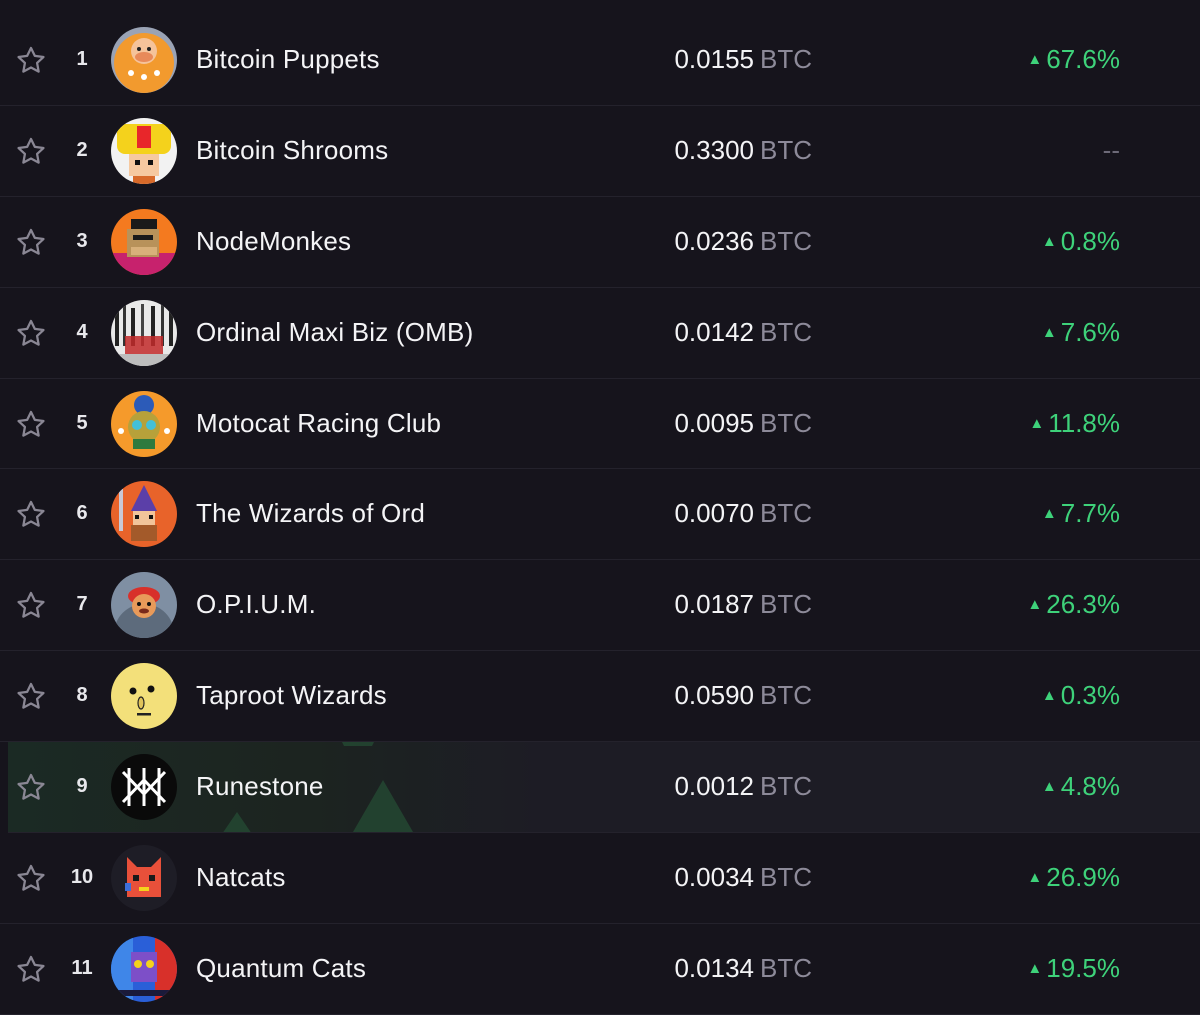 This screenshot has height=1015, width=1200. What do you see at coordinates (144, 968) in the screenshot?
I see `quantum-cats-avatar` at bounding box center [144, 968].